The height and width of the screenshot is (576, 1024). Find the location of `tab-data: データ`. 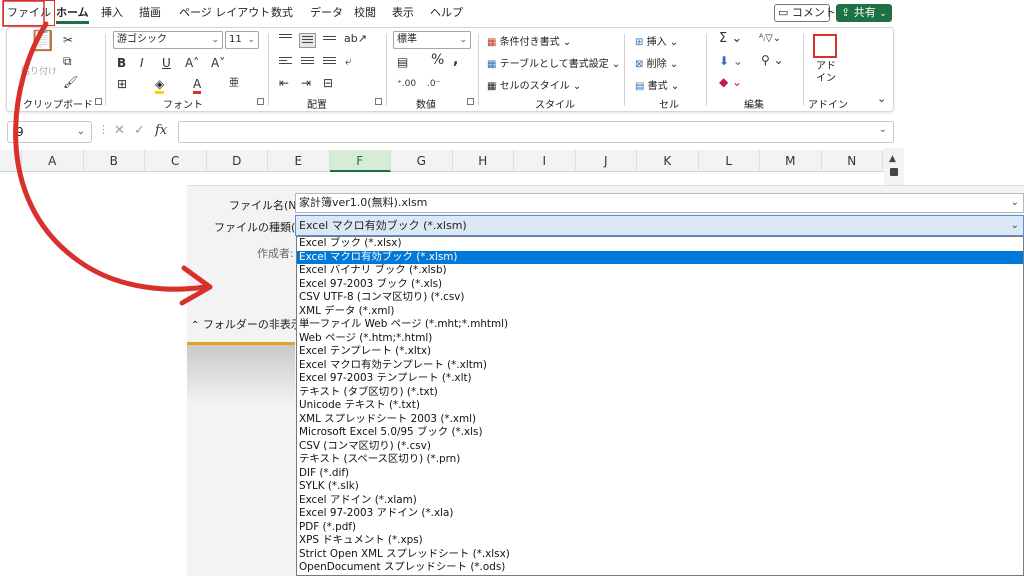

tab-data: データ is located at coordinates (326, 13).